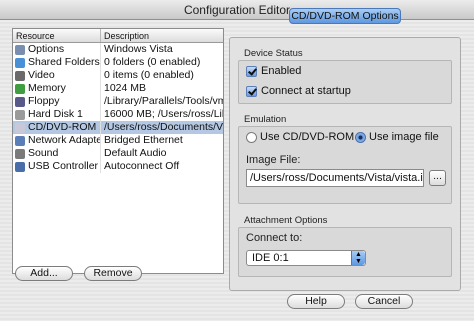  I want to click on folder-icon, so click(20, 62).